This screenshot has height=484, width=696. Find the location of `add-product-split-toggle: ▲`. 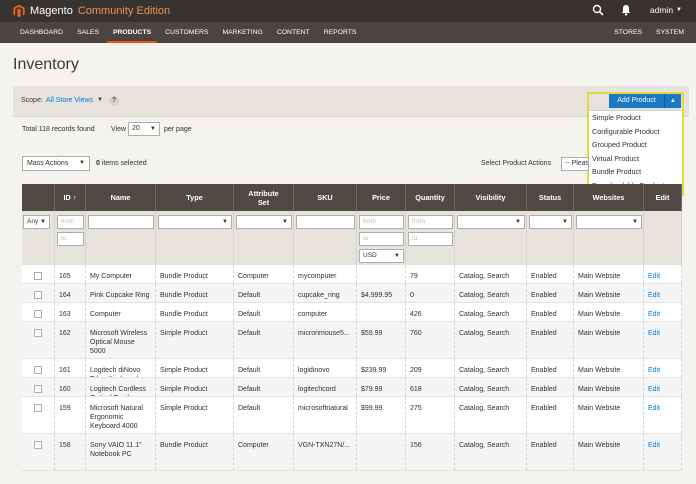

add-product-split-toggle: ▲ is located at coordinates (672, 101).